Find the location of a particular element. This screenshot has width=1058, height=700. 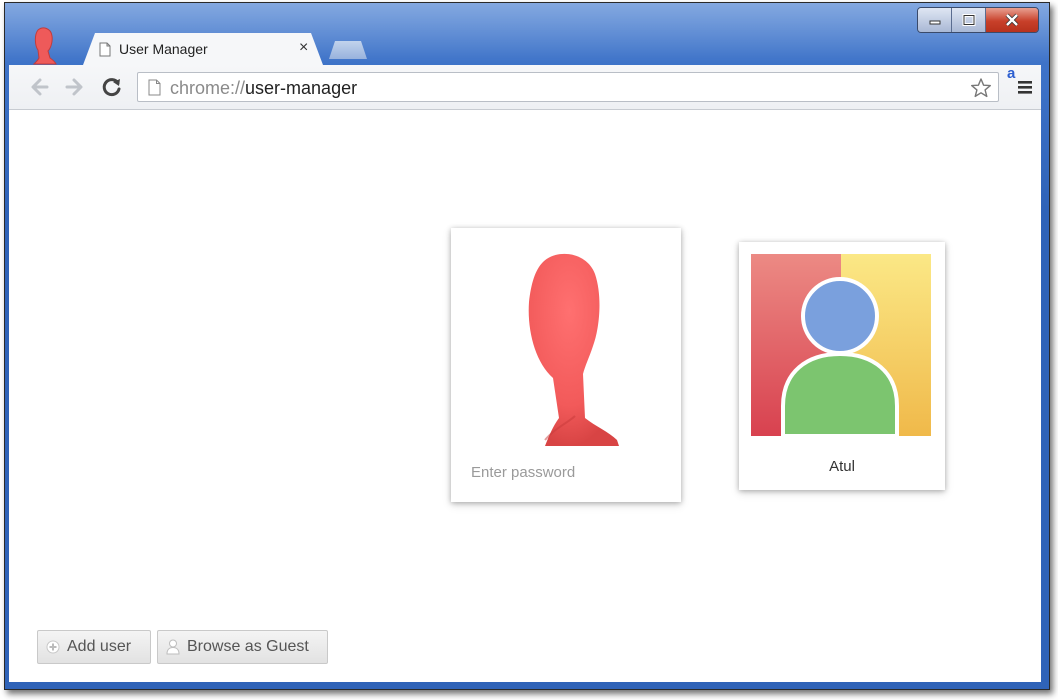

extension-icon: a is located at coordinates (1011, 73).